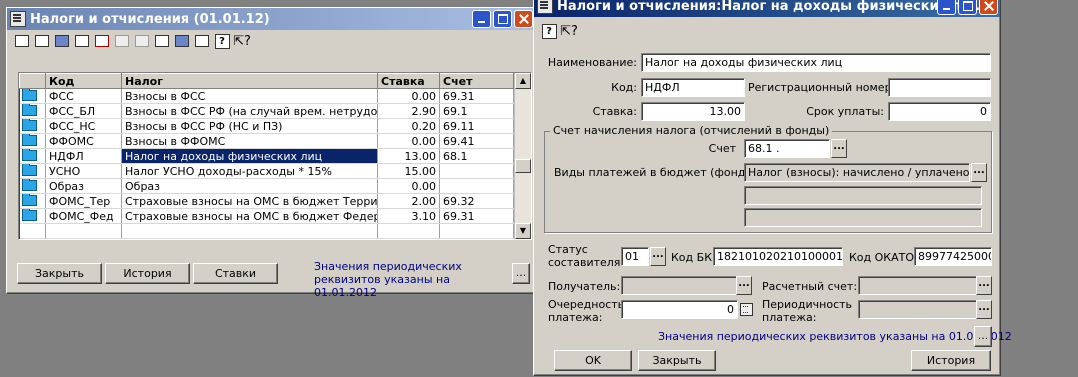  What do you see at coordinates (62, 41) in the screenshot?
I see `search-icon` at bounding box center [62, 41].